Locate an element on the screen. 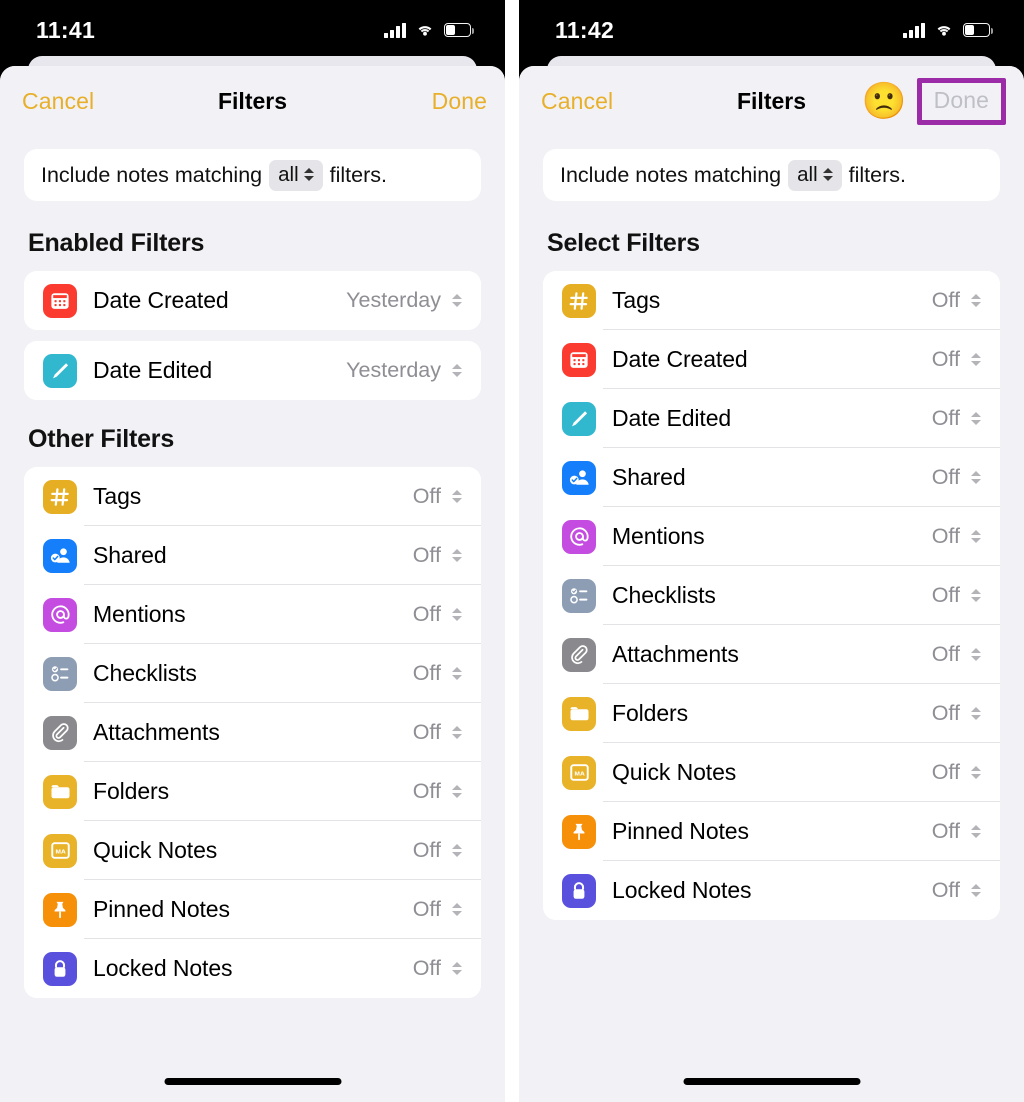 This screenshot has height=1102, width=1024. filter-row-label: Attachments is located at coordinates (156, 732).